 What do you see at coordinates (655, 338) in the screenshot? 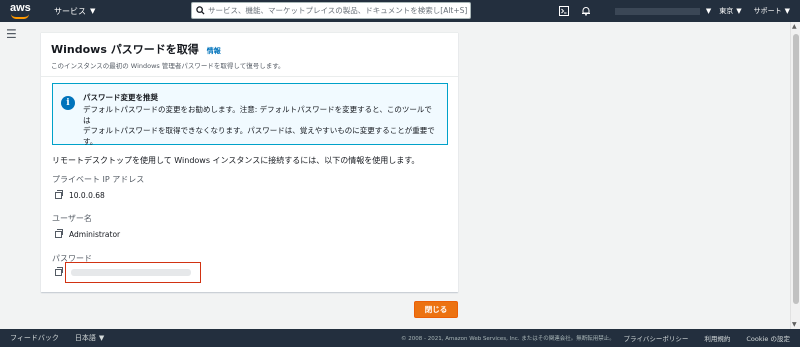
I see `privacy-policy-link: プライバシーポリシー` at bounding box center [655, 338].